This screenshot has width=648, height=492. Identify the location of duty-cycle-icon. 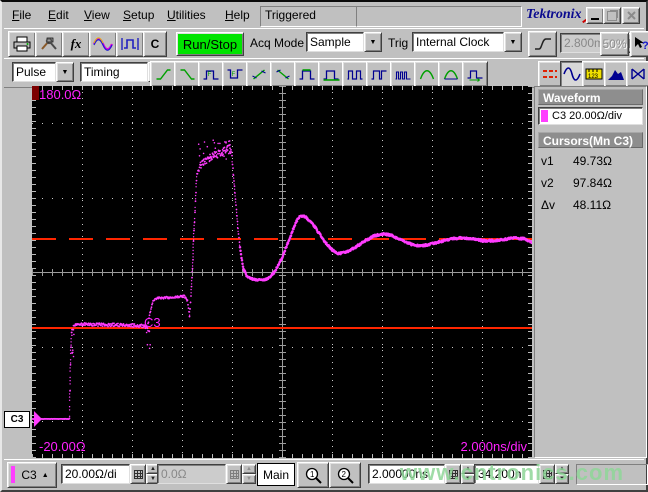
(379, 74).